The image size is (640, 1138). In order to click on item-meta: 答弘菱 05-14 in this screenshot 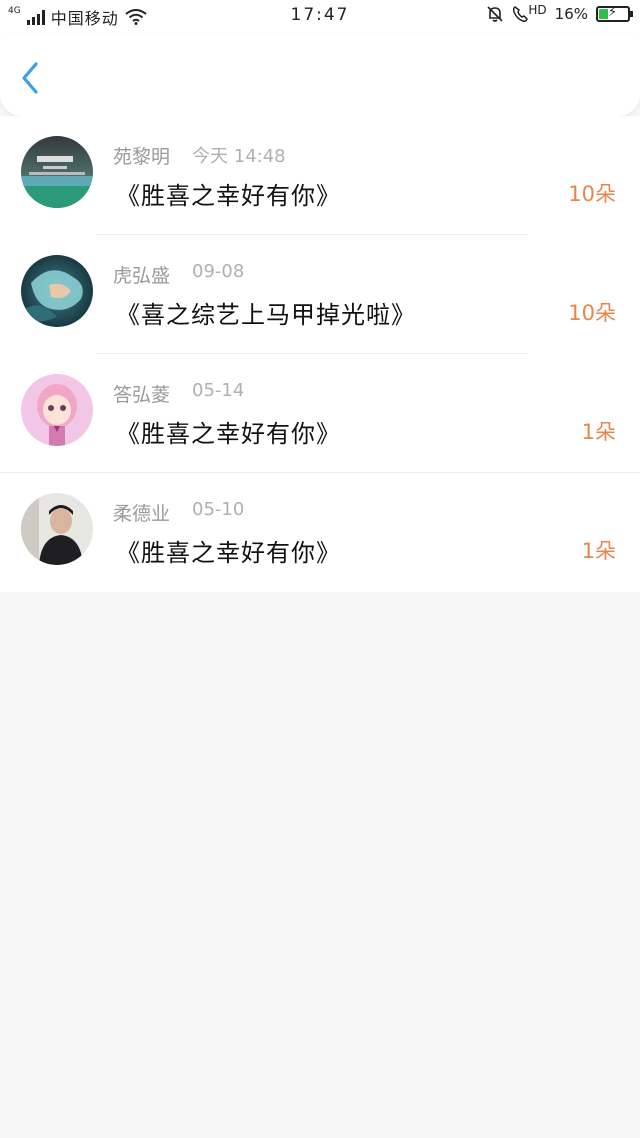, I will do `click(178, 393)`.